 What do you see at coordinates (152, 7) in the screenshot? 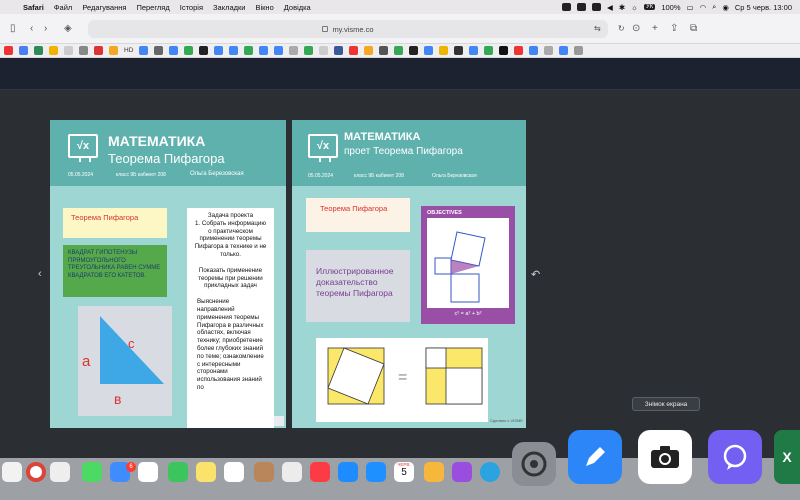
I see `menu-view: Перегляд` at bounding box center [152, 7].